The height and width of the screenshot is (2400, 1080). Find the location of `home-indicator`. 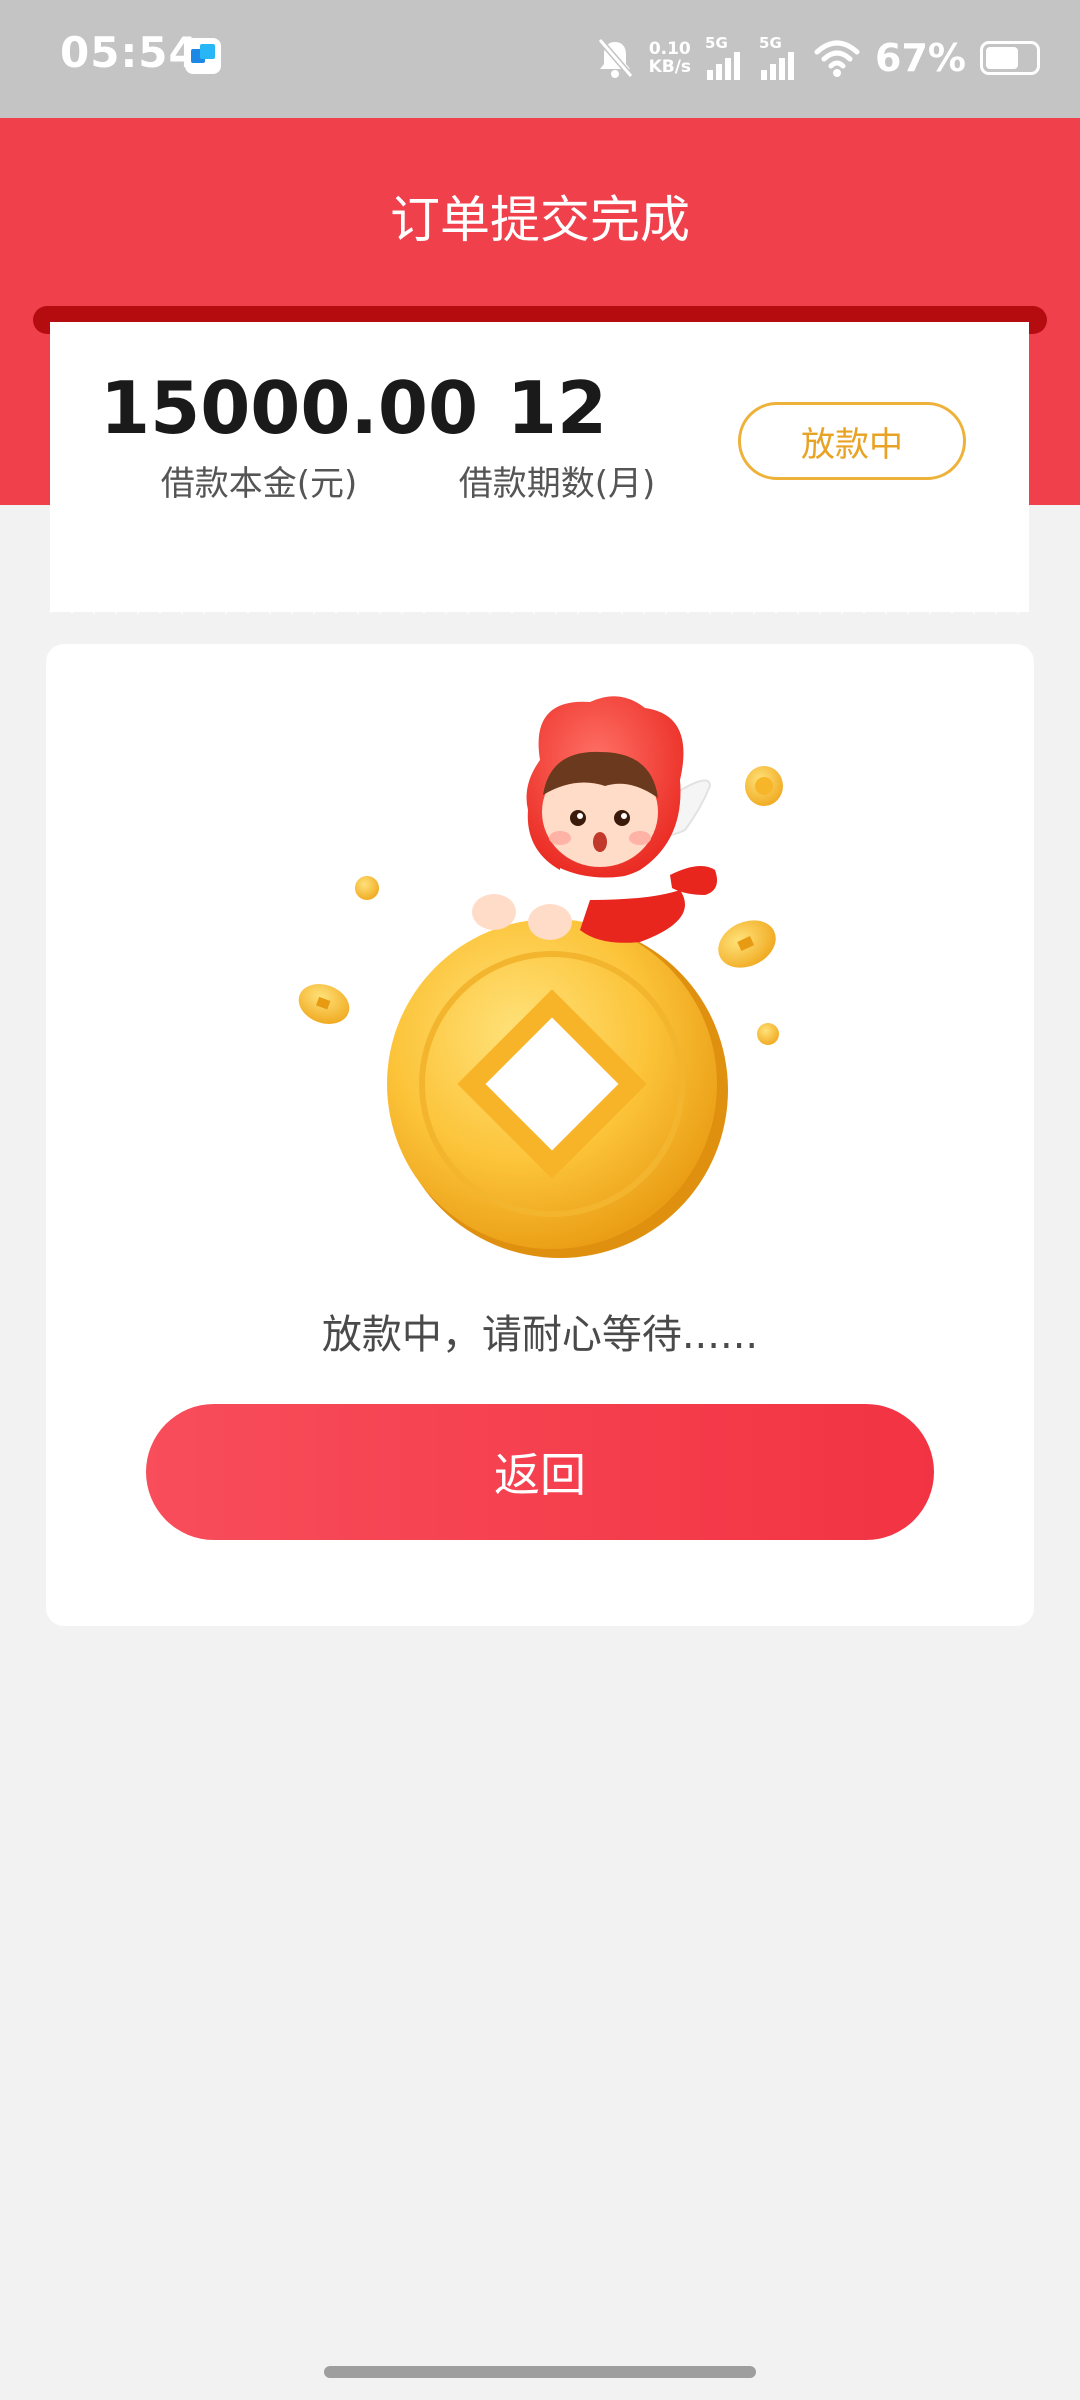

home-indicator is located at coordinates (540, 2372).